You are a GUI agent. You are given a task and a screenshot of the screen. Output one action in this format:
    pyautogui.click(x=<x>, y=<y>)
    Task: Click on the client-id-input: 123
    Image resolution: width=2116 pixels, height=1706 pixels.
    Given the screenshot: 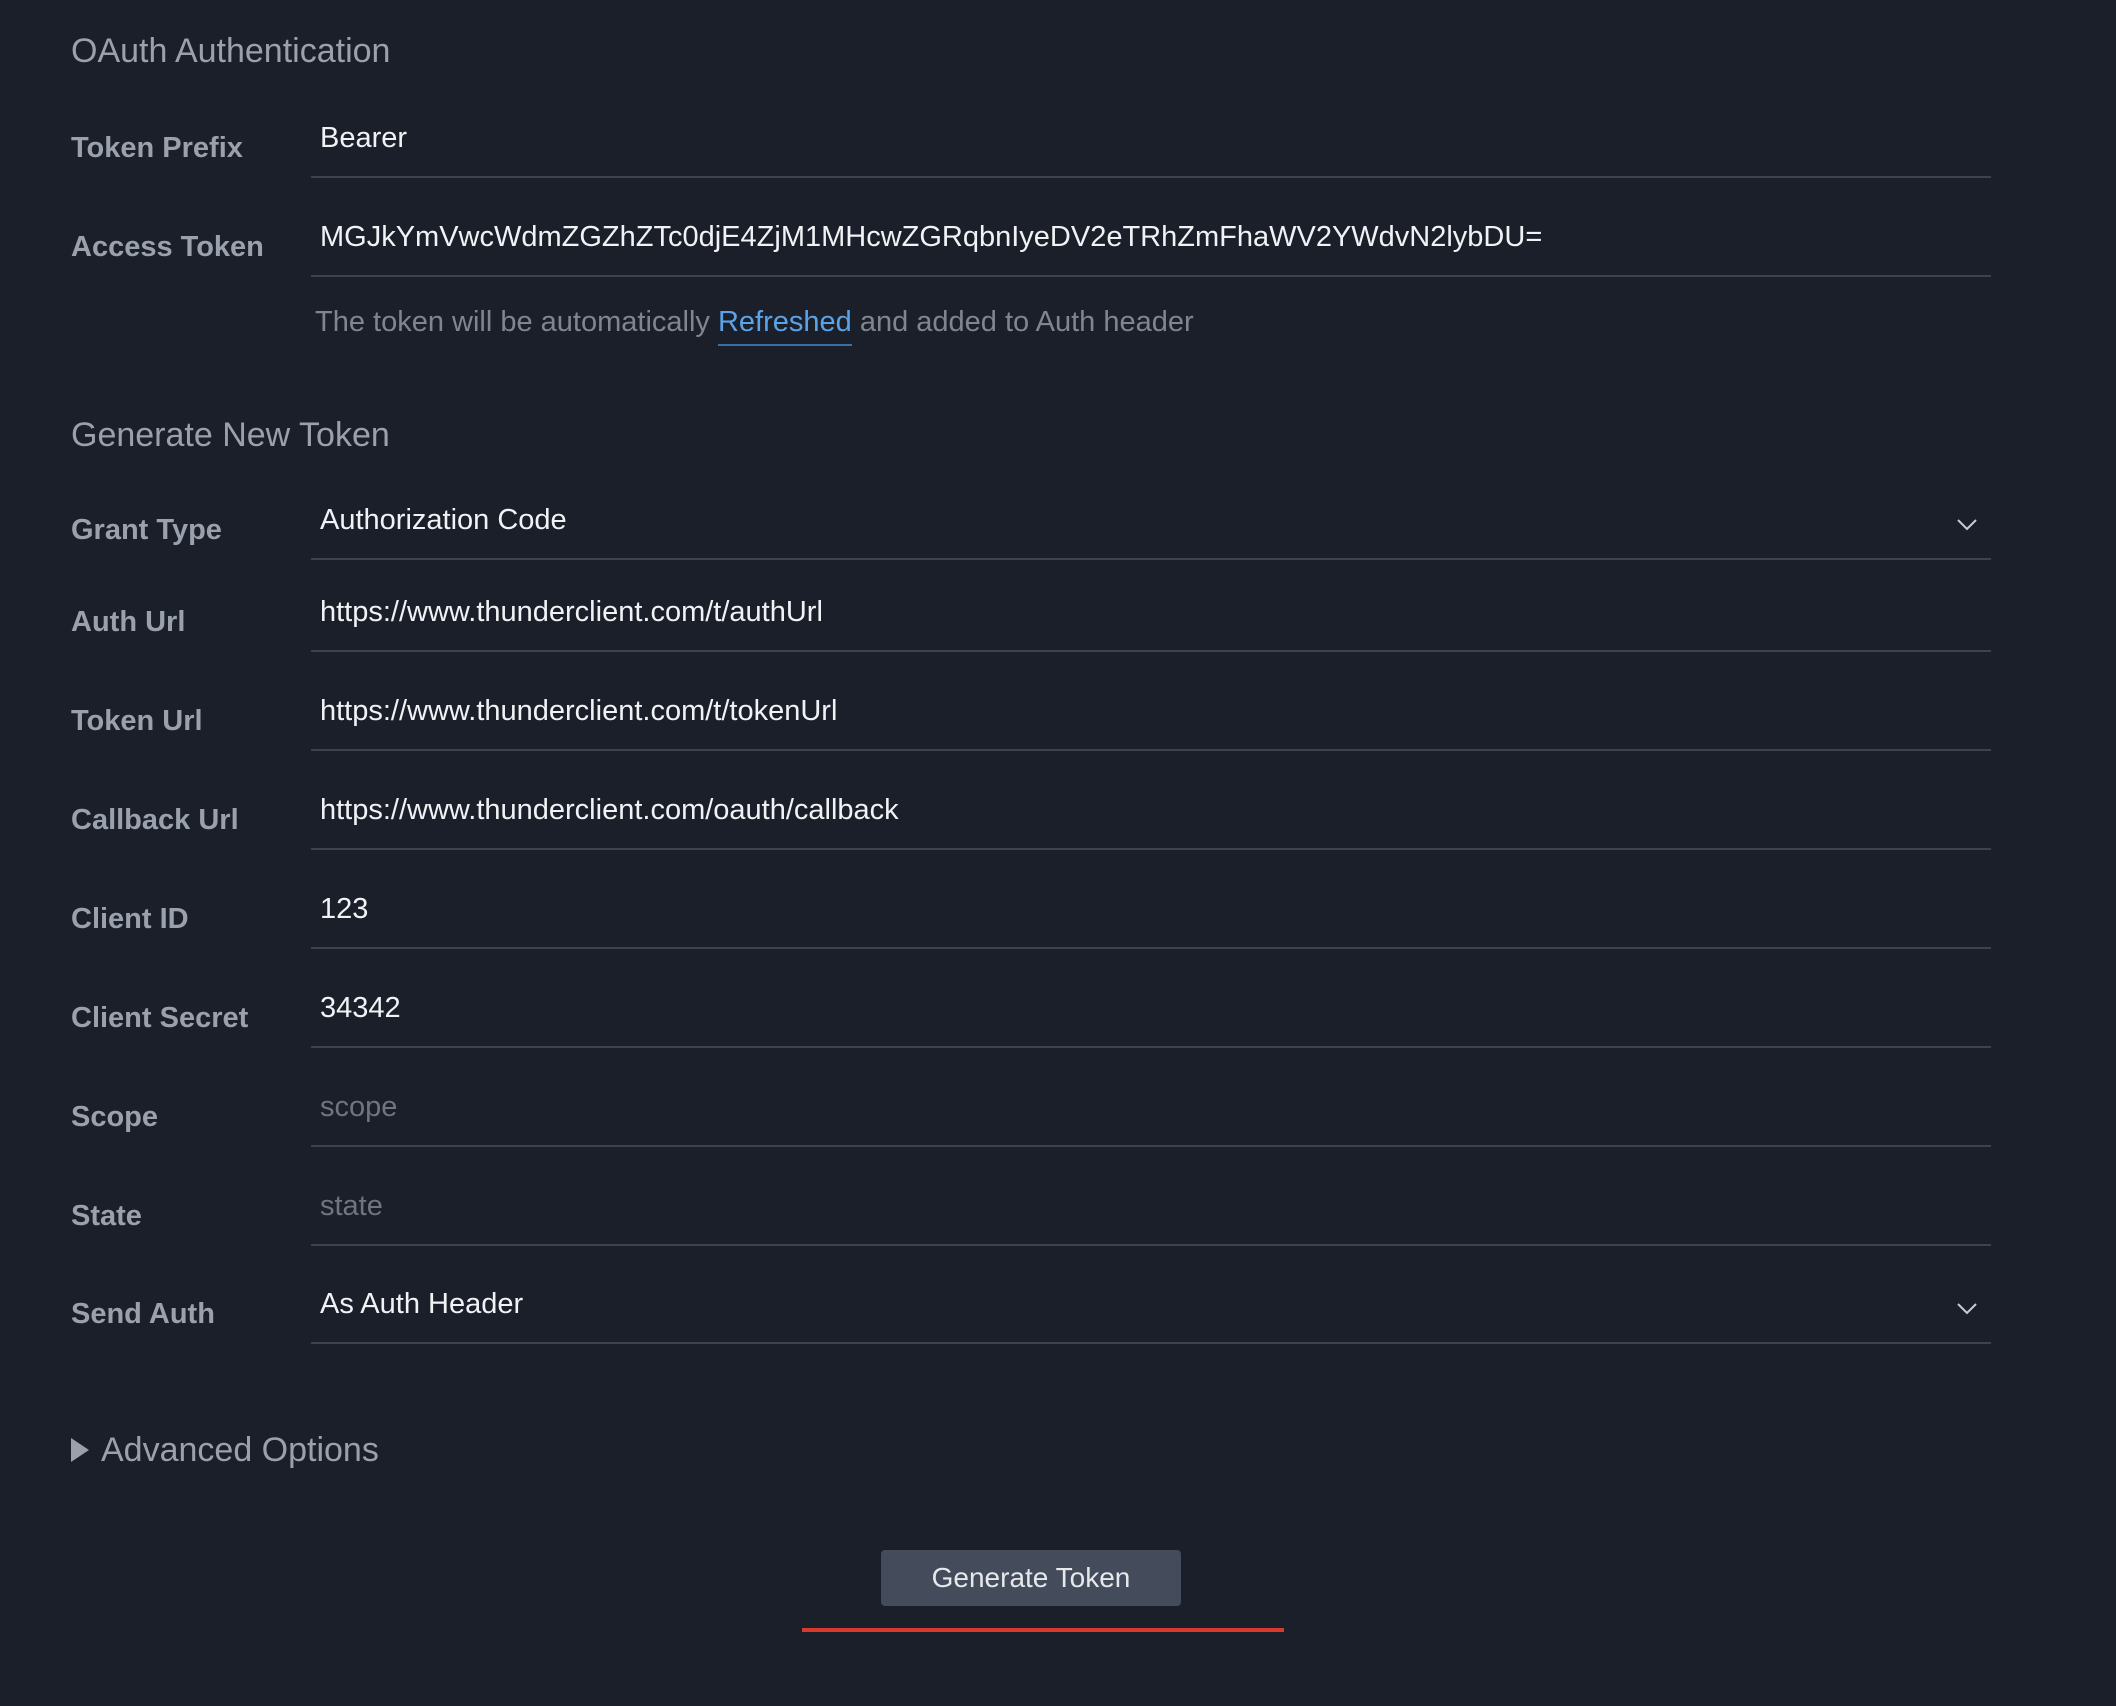 What is the action you would take?
    pyautogui.click(x=1151, y=916)
    